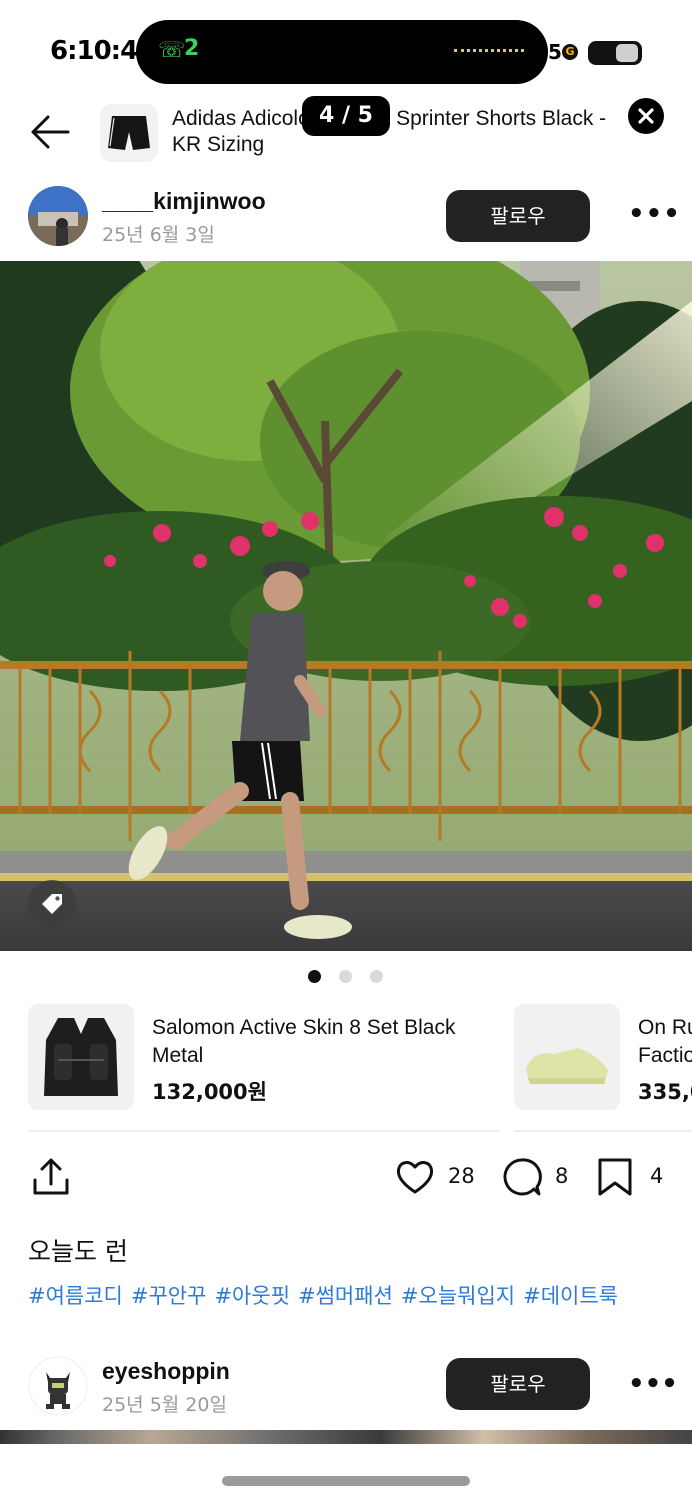 This screenshot has width=692, height=1500. What do you see at coordinates (633, 1177) in the screenshot?
I see `bookmark-button: 4` at bounding box center [633, 1177].